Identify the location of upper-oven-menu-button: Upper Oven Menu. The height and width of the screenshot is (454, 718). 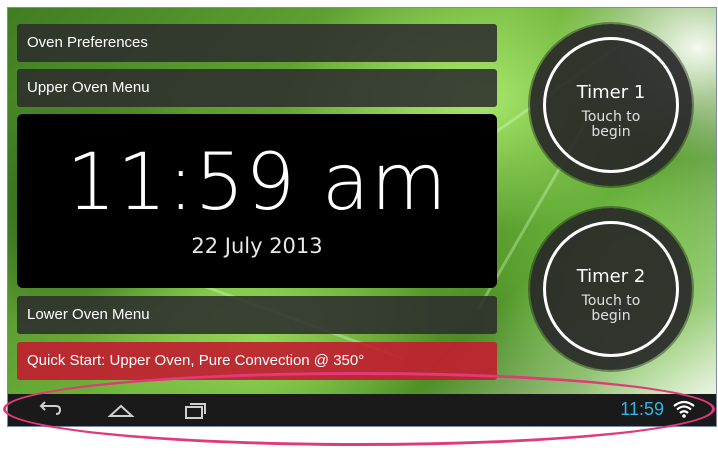
(257, 88).